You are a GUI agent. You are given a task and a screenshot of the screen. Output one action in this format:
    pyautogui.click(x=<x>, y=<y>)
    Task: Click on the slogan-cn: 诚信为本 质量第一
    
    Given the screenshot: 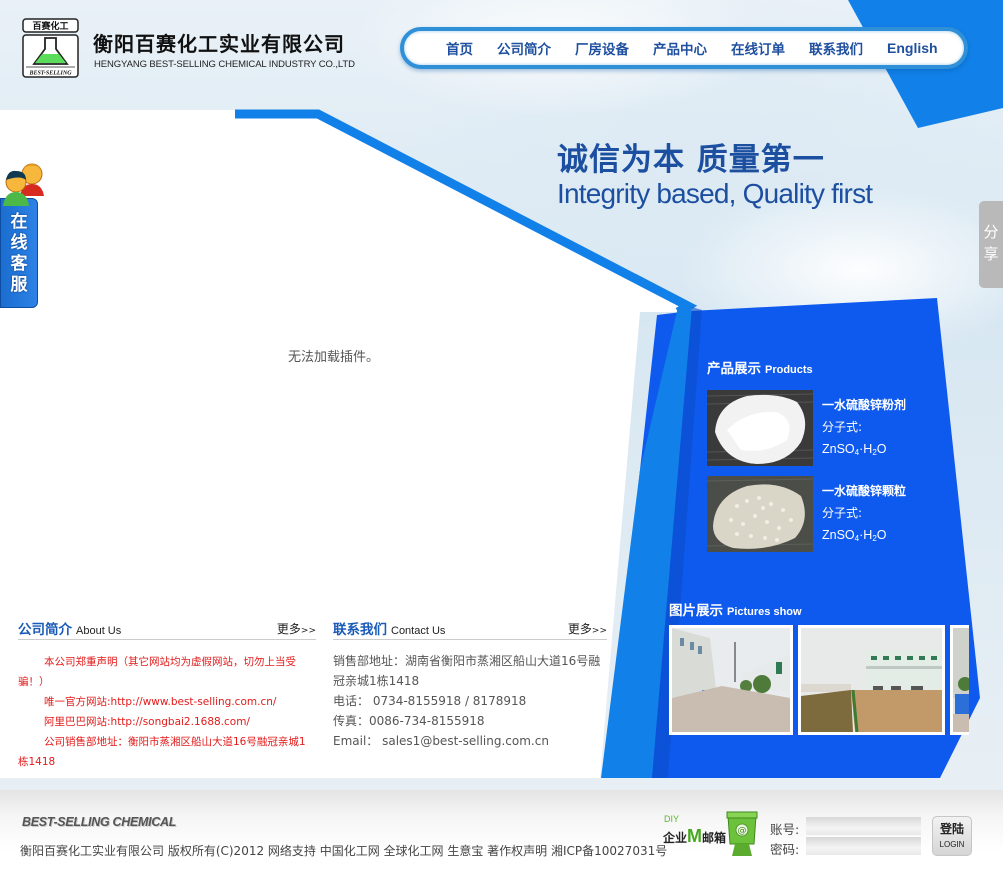 What is the action you would take?
    pyautogui.click(x=691, y=160)
    